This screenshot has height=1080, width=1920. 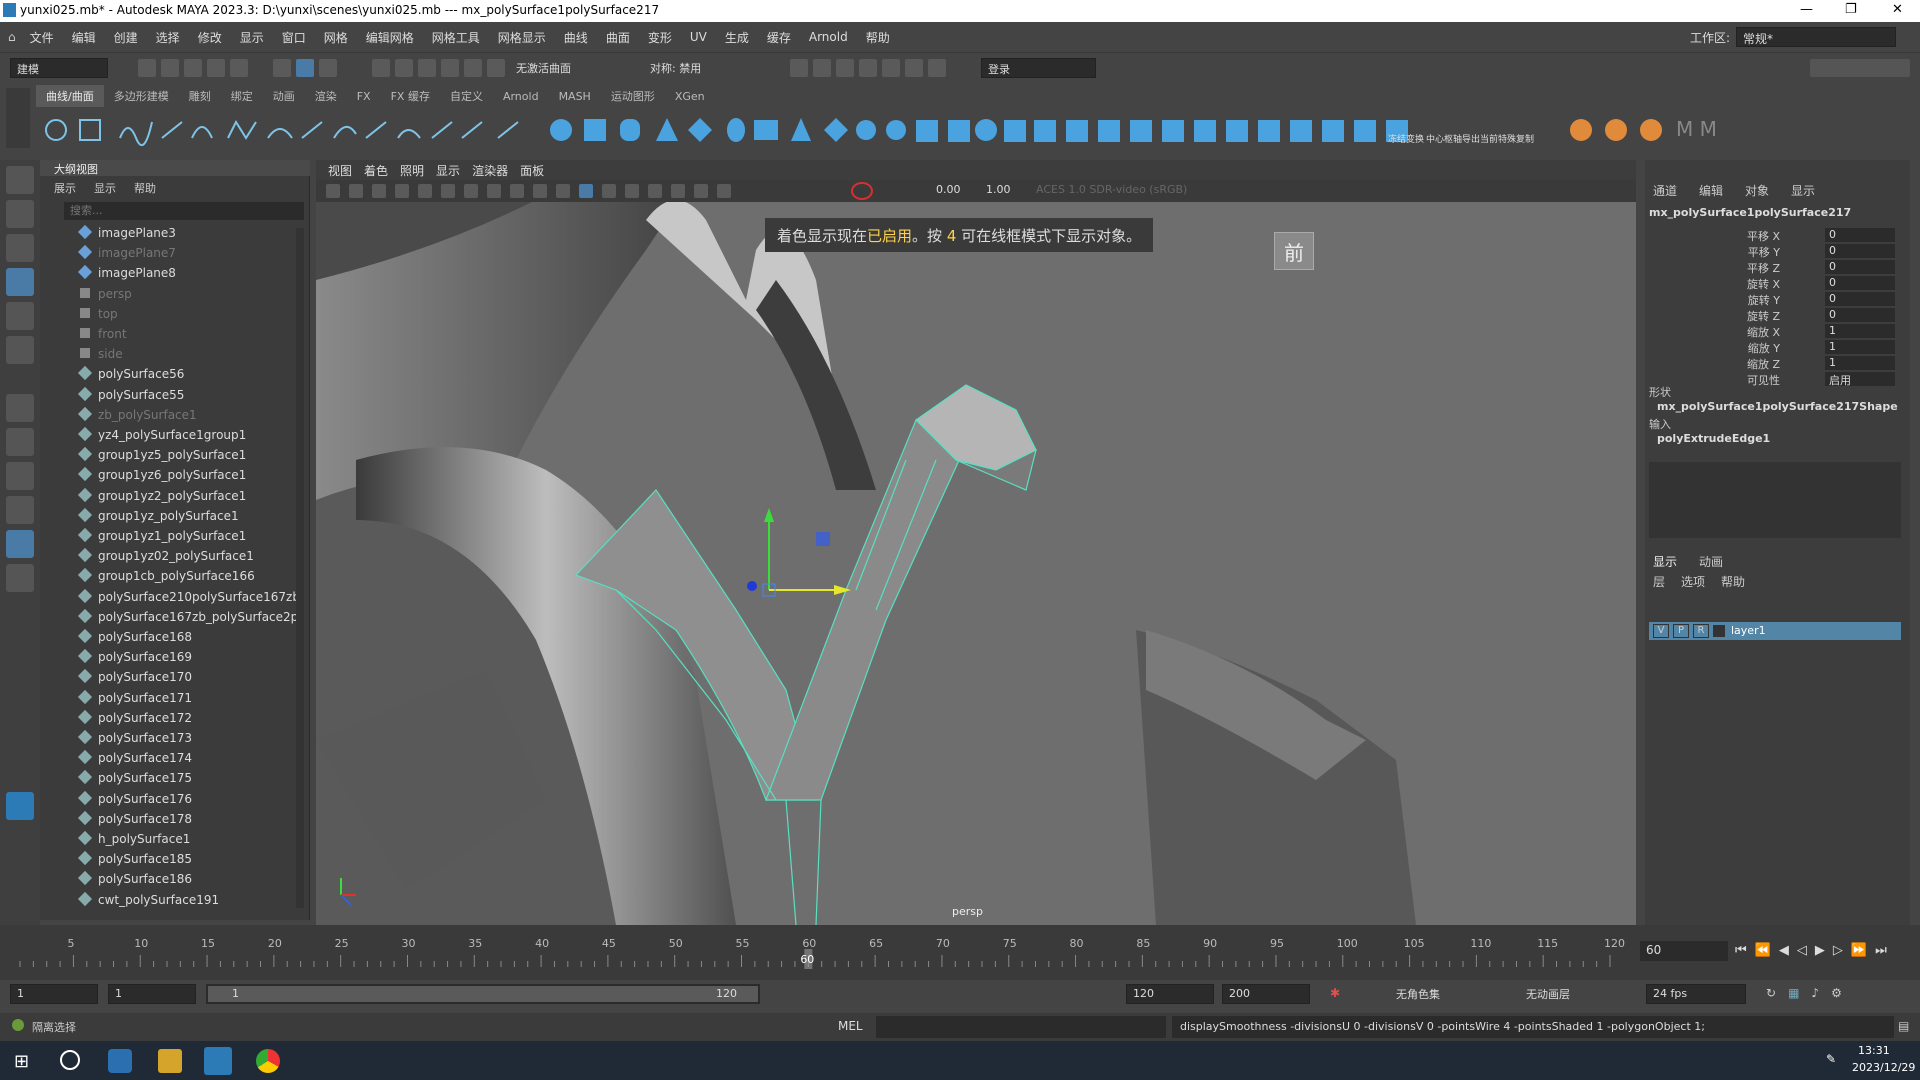 I want to click on channel-row: 平移 Z 0, so click(x=1777, y=268).